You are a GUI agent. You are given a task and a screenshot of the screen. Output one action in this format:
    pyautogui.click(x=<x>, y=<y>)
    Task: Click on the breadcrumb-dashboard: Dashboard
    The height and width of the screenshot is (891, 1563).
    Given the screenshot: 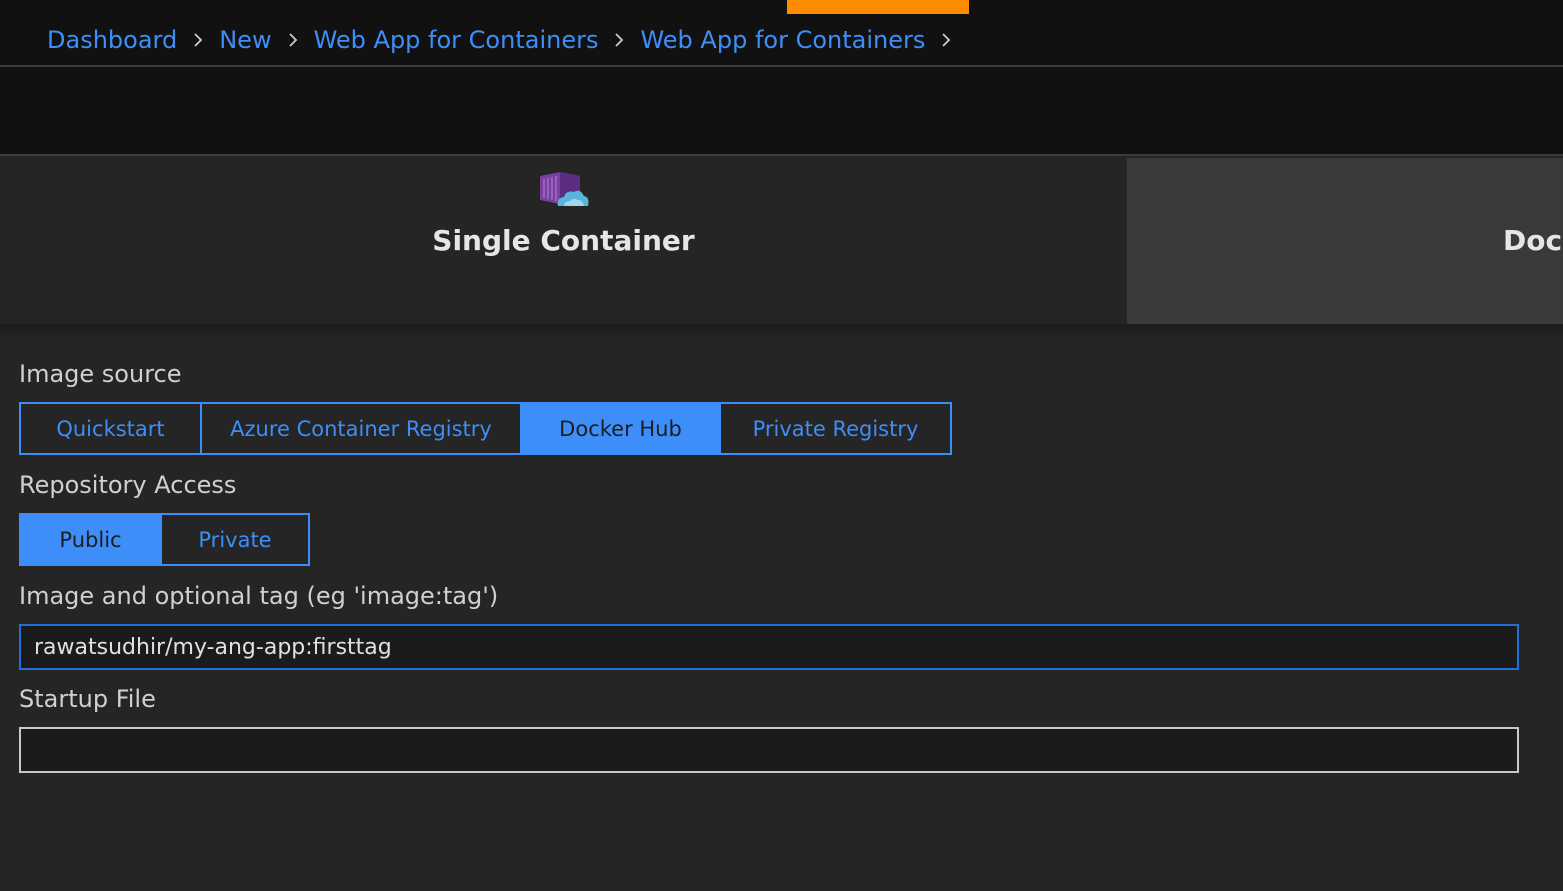 What is the action you would take?
    pyautogui.click(x=112, y=40)
    